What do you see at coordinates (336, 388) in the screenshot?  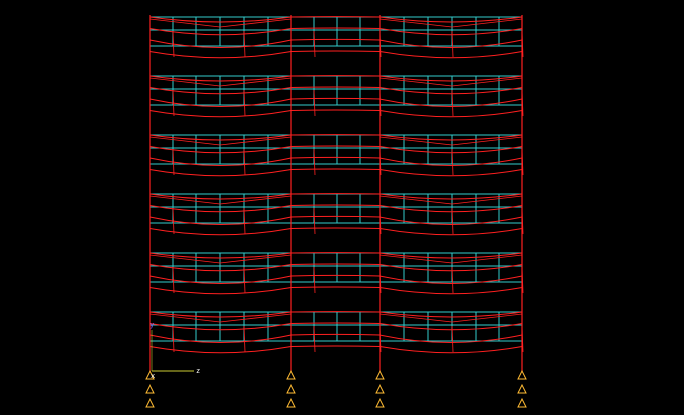 I see `support-symbols` at bounding box center [336, 388].